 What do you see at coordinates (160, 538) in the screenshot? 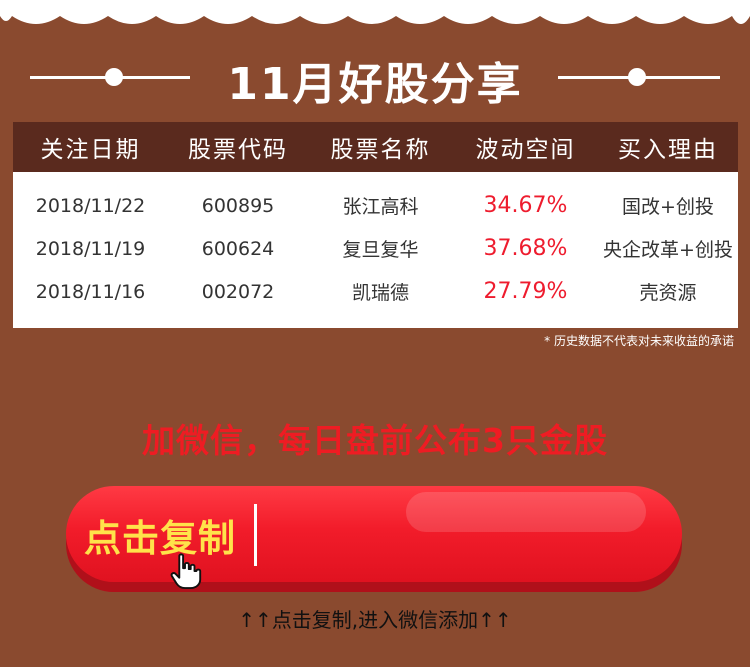
I see `copy-button-label: 点击复制` at bounding box center [160, 538].